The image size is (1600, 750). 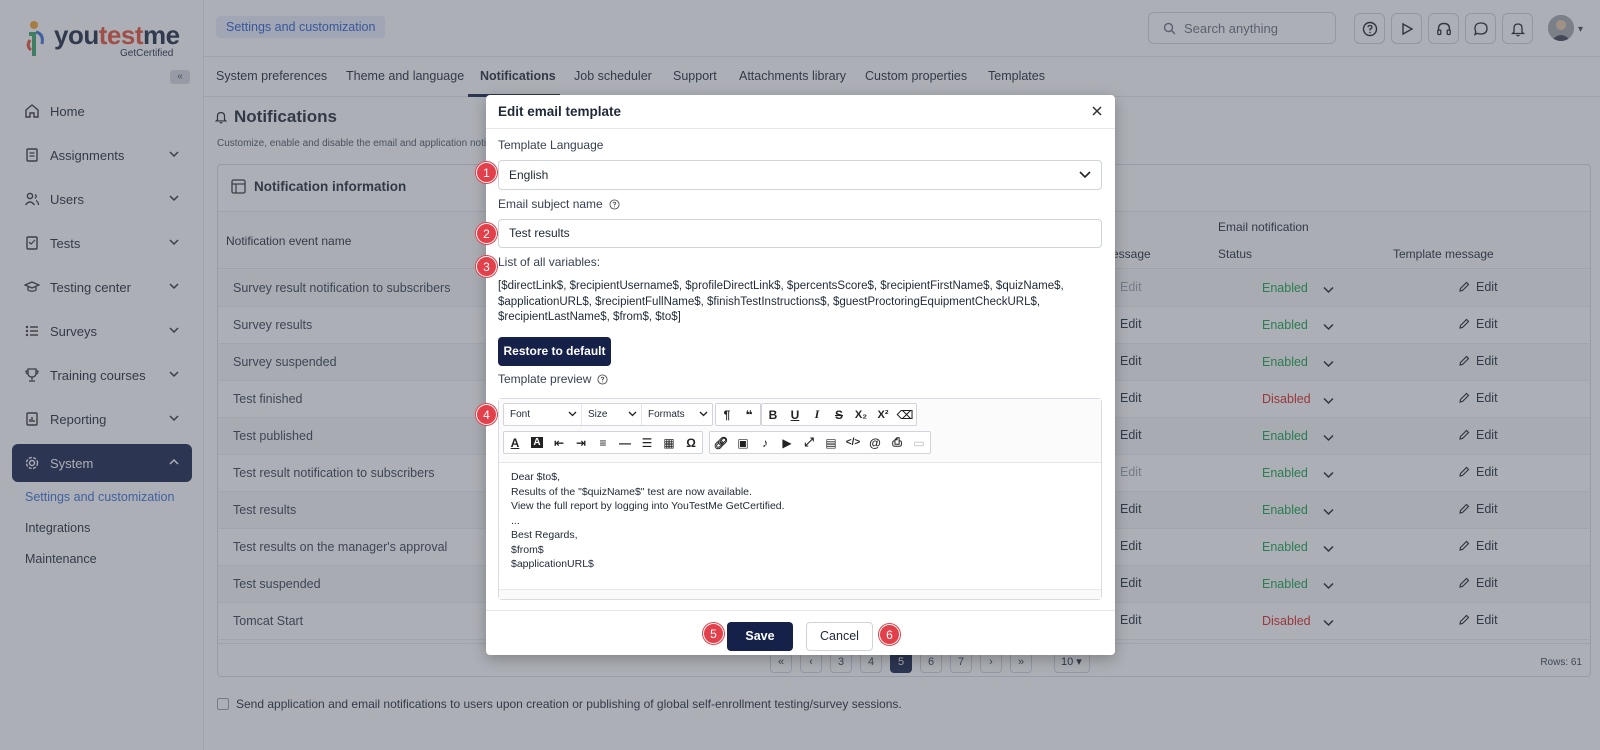 I want to click on outdent-icon: ⇤, so click(x=559, y=442).